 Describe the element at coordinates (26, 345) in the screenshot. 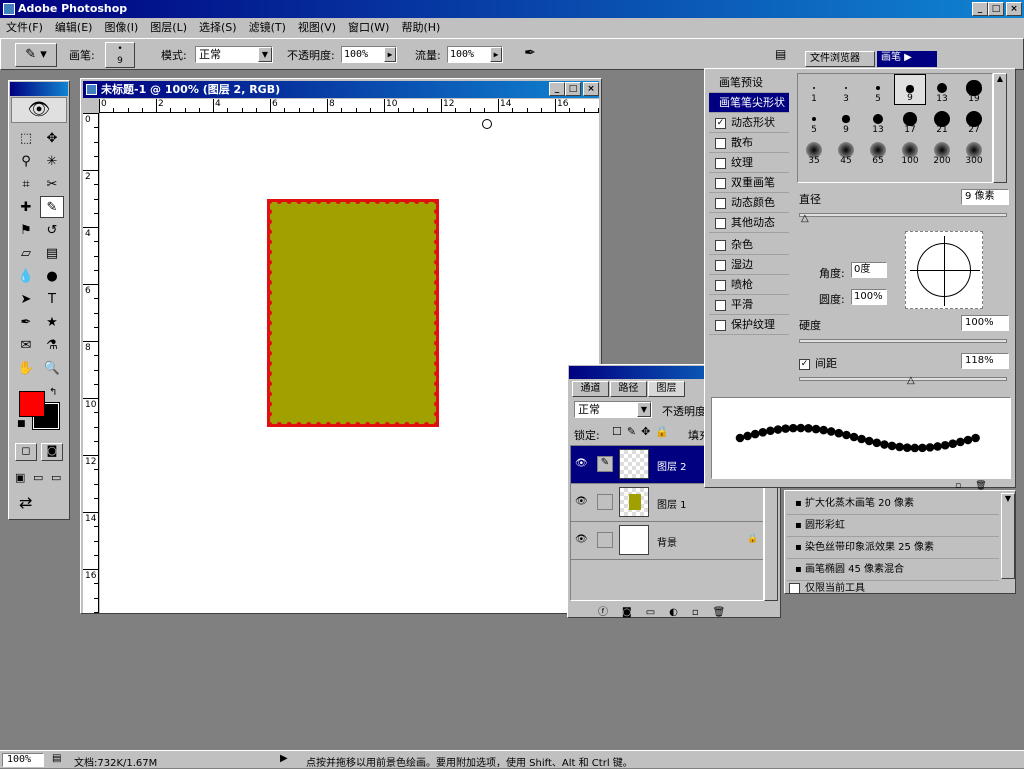

I see `notes-icon: ✉` at that location.